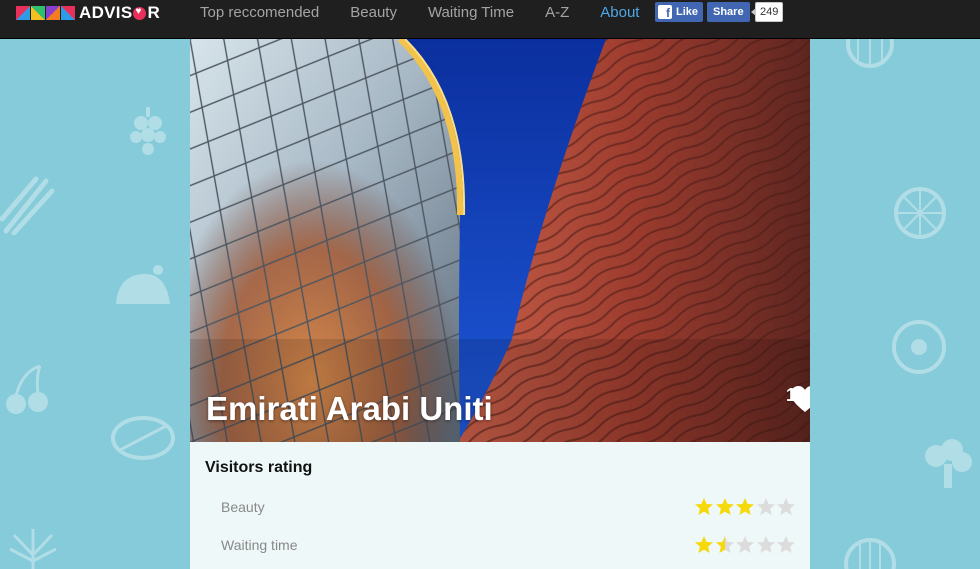 The image size is (980, 569). Describe the element at coordinates (767, 12) in the screenshot. I see `facebook-share-count: 249` at that location.